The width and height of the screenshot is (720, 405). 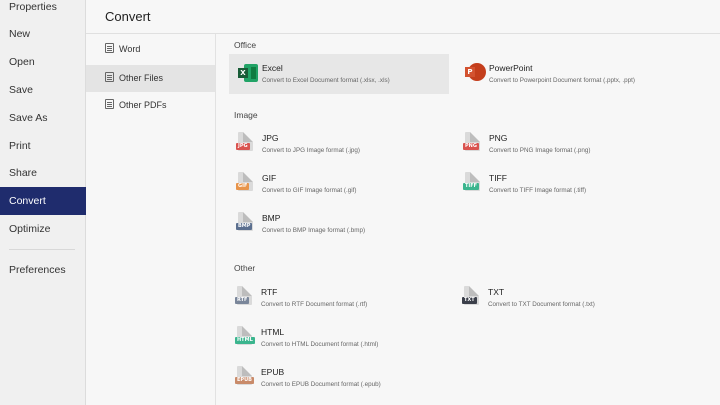 What do you see at coordinates (273, 332) in the screenshot?
I see `card-title: HTML` at bounding box center [273, 332].